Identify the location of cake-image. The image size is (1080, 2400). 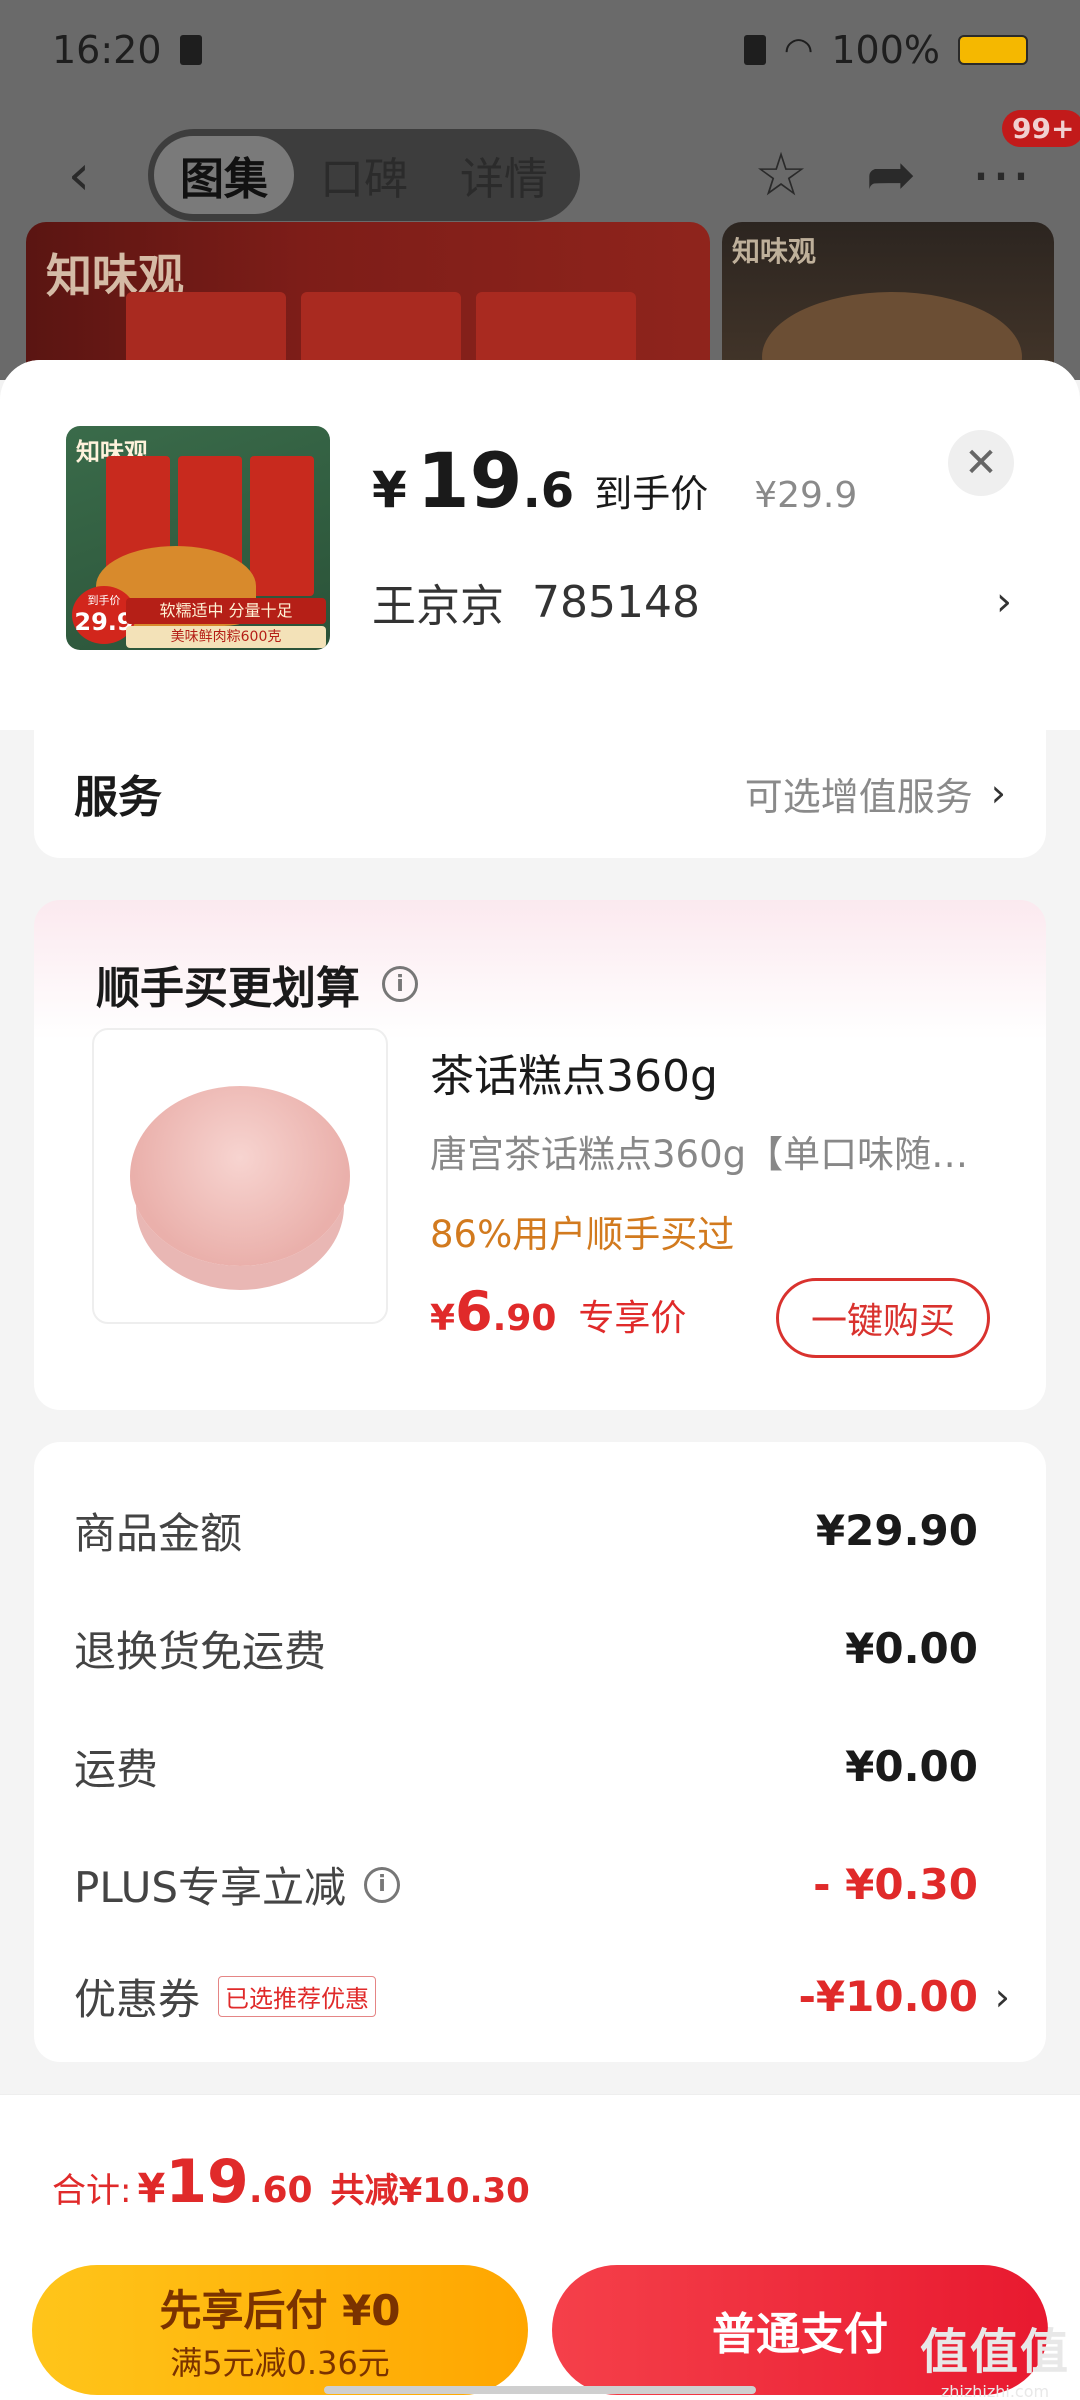
(240, 1176).